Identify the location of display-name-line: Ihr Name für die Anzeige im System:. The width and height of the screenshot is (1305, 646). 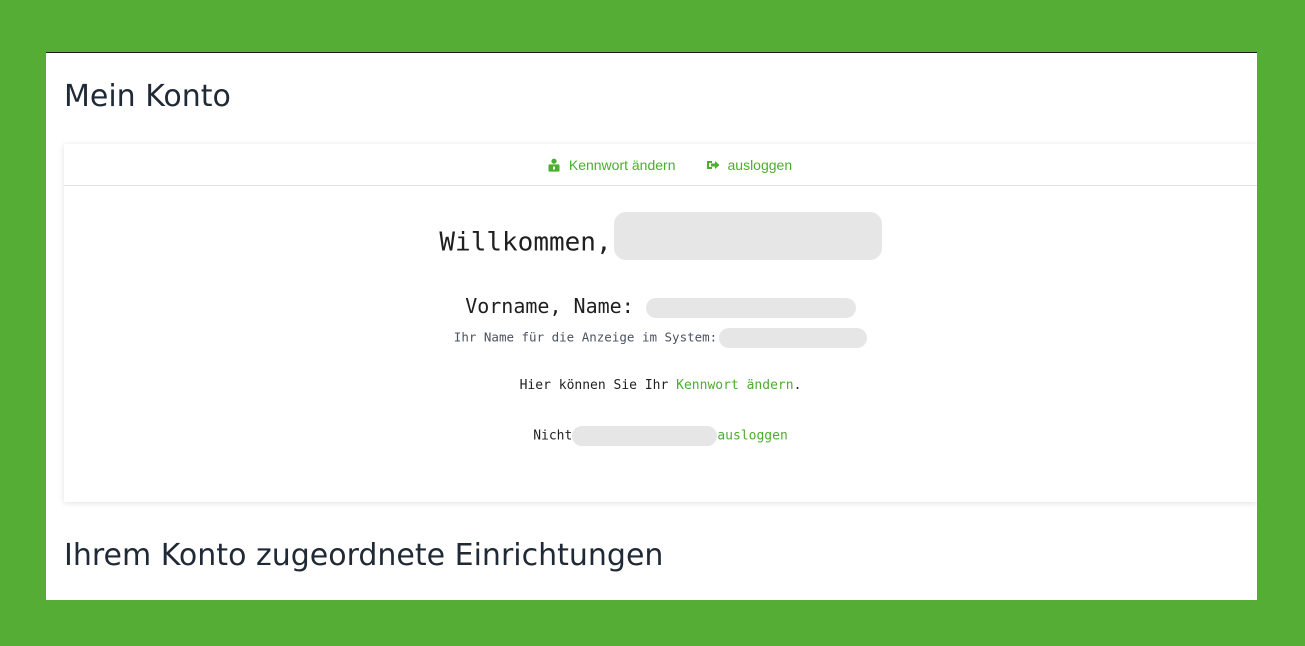
(660, 338).